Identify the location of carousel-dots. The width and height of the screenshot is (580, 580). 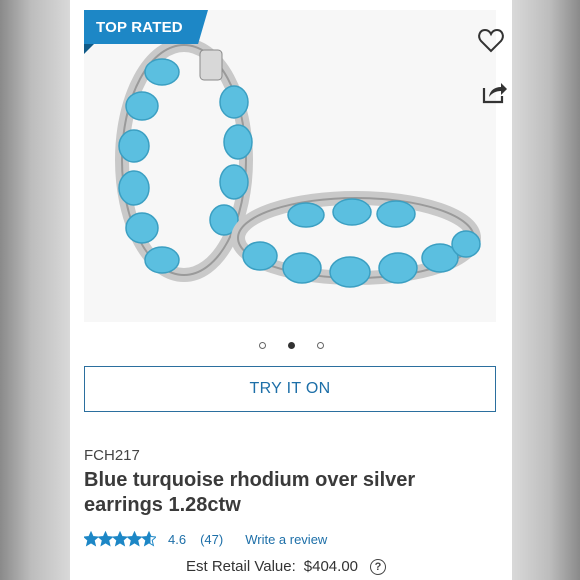
(291, 345).